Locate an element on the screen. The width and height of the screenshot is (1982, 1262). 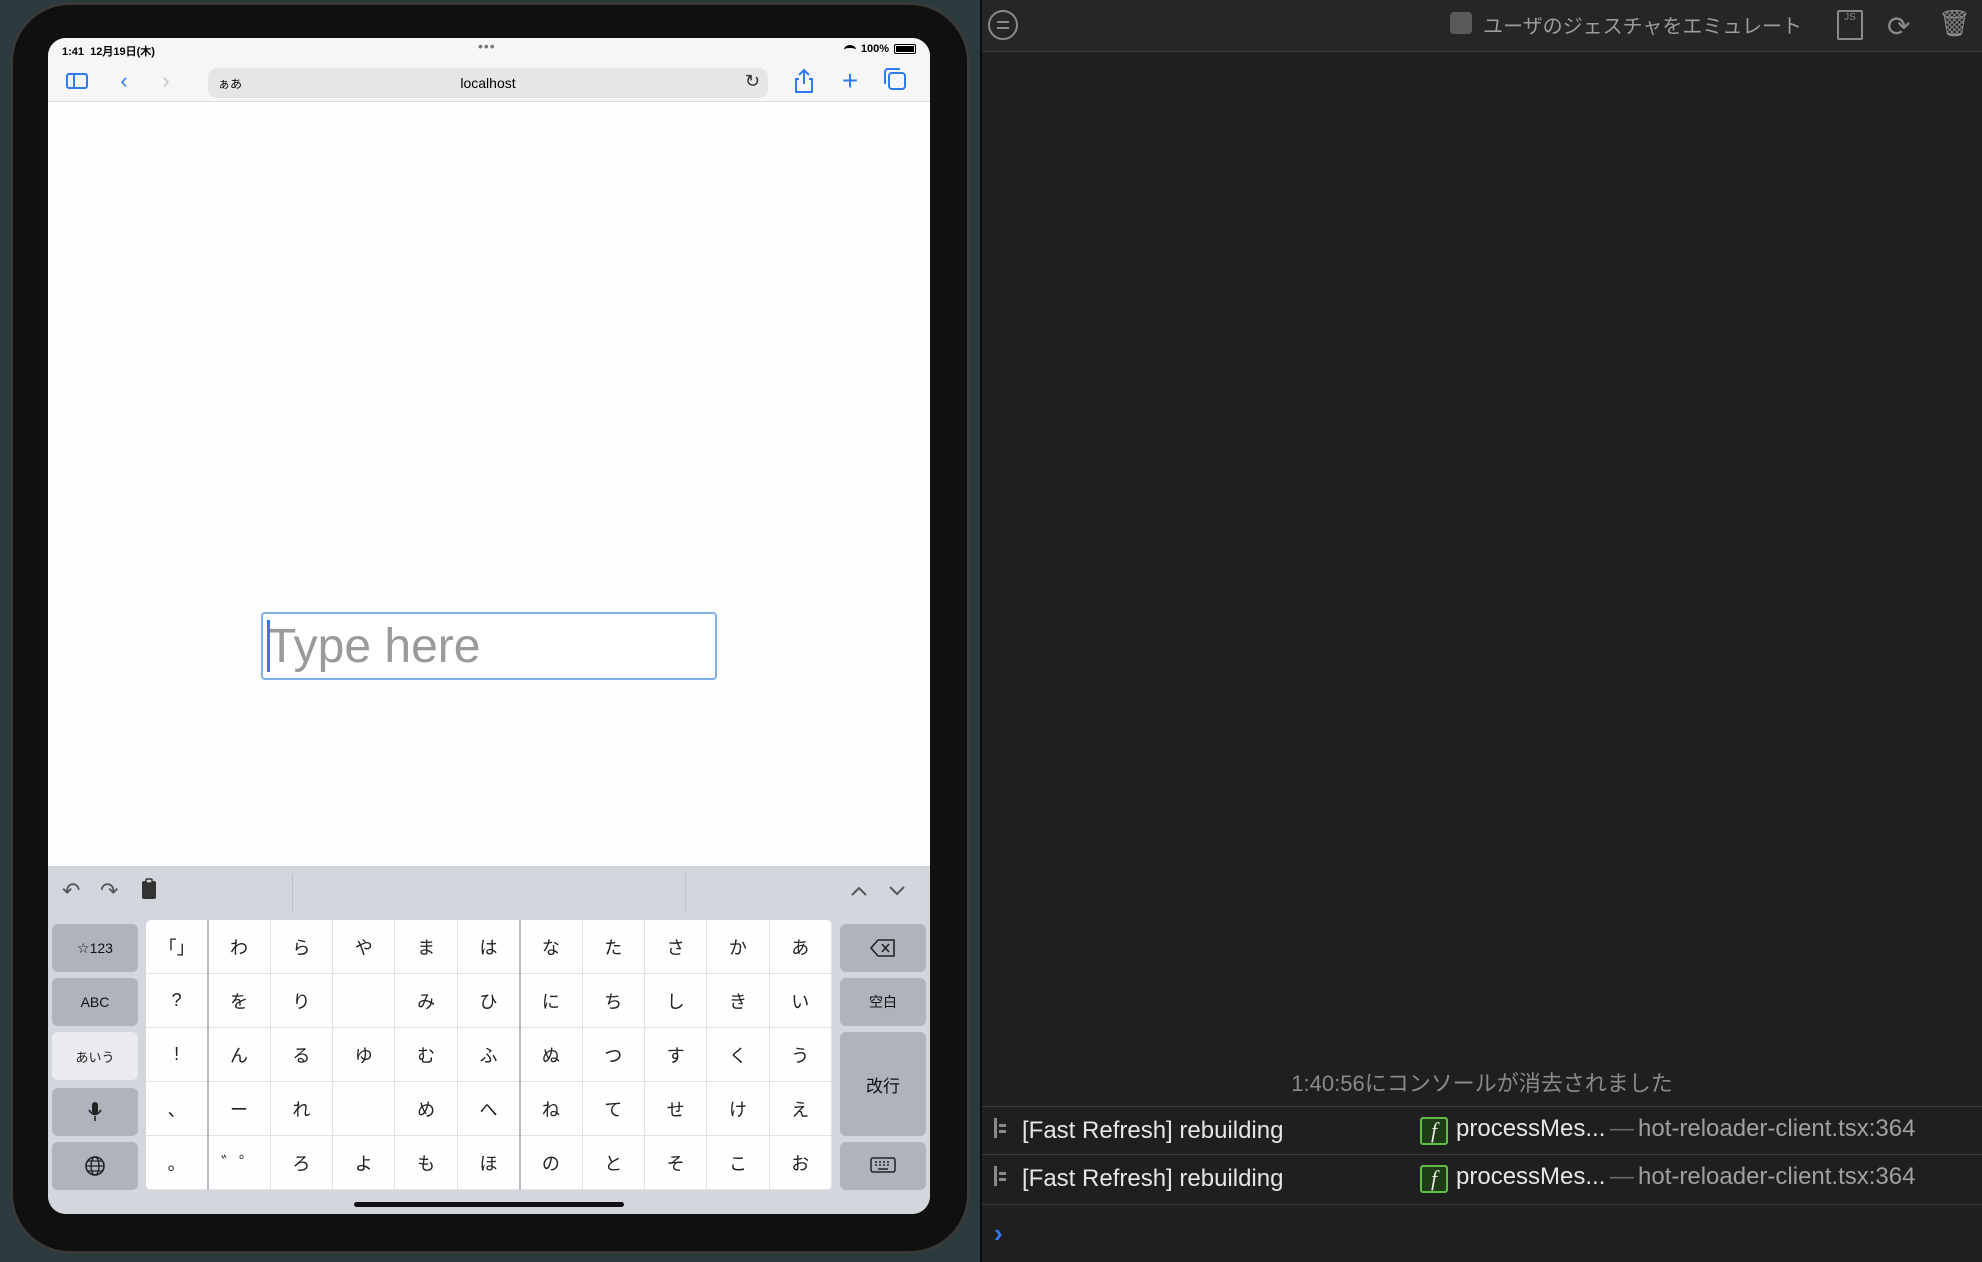
space-key: 空白 is located at coordinates (883, 1002).